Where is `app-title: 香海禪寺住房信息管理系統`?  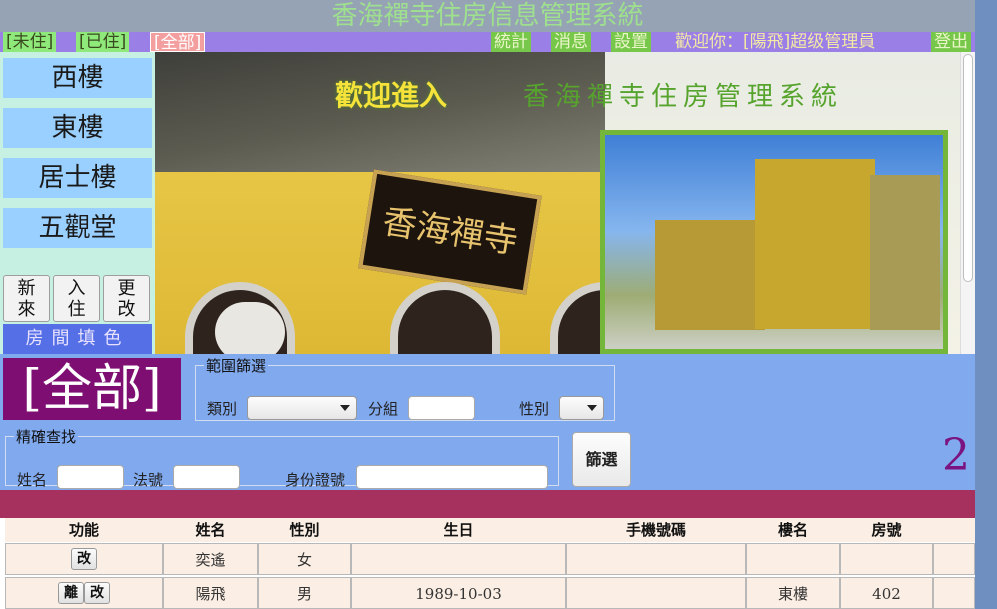 app-title: 香海禪寺住房信息管理系統 is located at coordinates (487, 16).